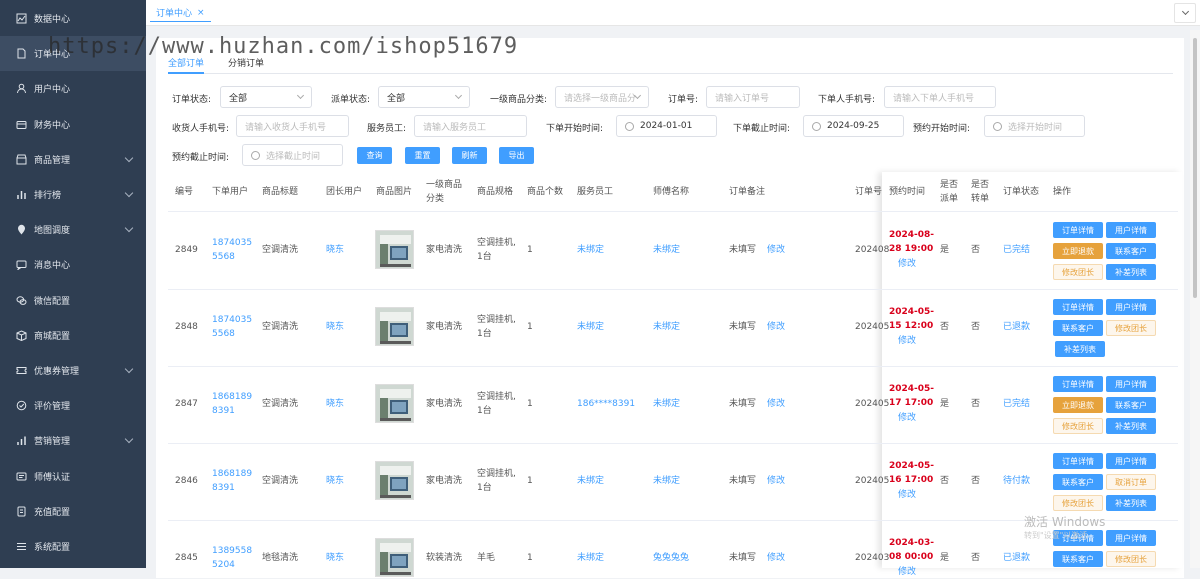 This screenshot has height=579, width=1200. I want to click on category-select: 请选择一级商品分, so click(602, 97).